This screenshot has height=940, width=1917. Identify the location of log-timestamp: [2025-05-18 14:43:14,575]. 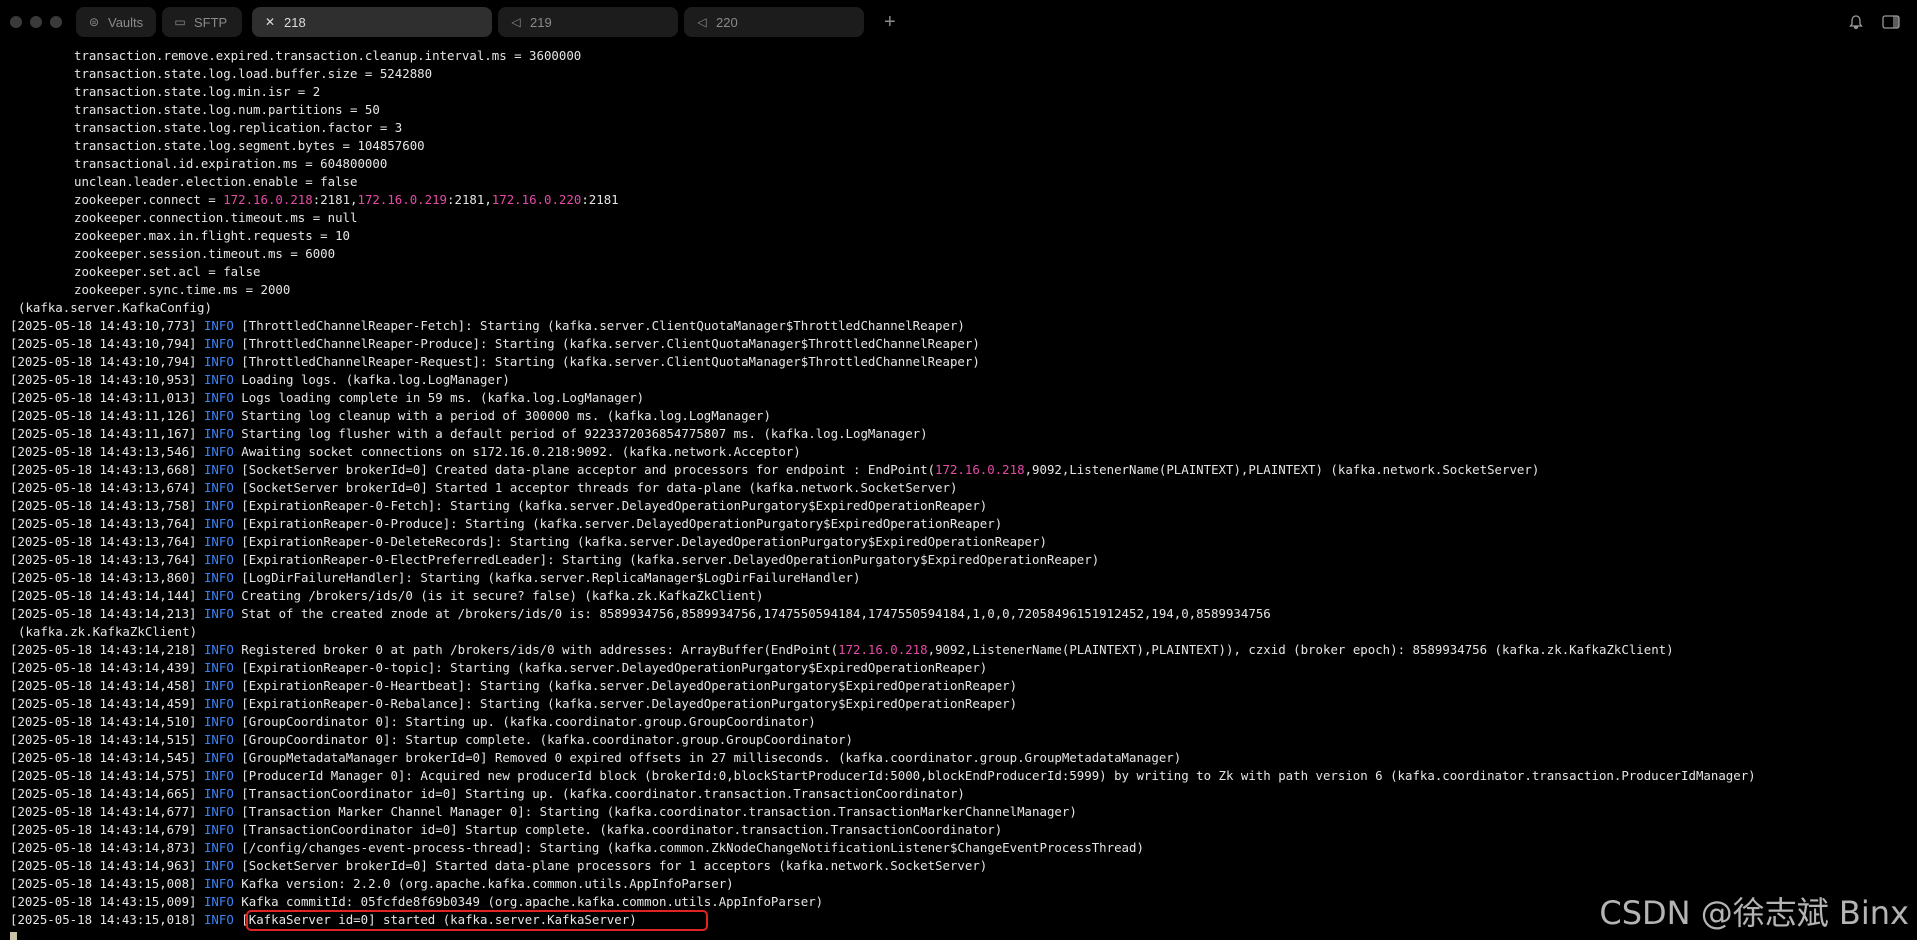
(103, 775).